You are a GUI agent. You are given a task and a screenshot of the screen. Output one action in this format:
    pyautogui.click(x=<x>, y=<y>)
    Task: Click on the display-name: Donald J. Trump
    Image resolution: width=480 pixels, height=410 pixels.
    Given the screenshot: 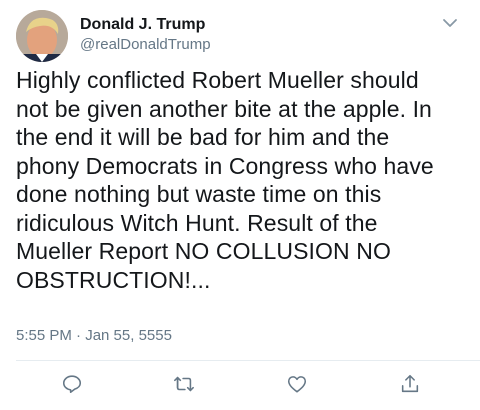 What is the action you would take?
    pyautogui.click(x=145, y=25)
    